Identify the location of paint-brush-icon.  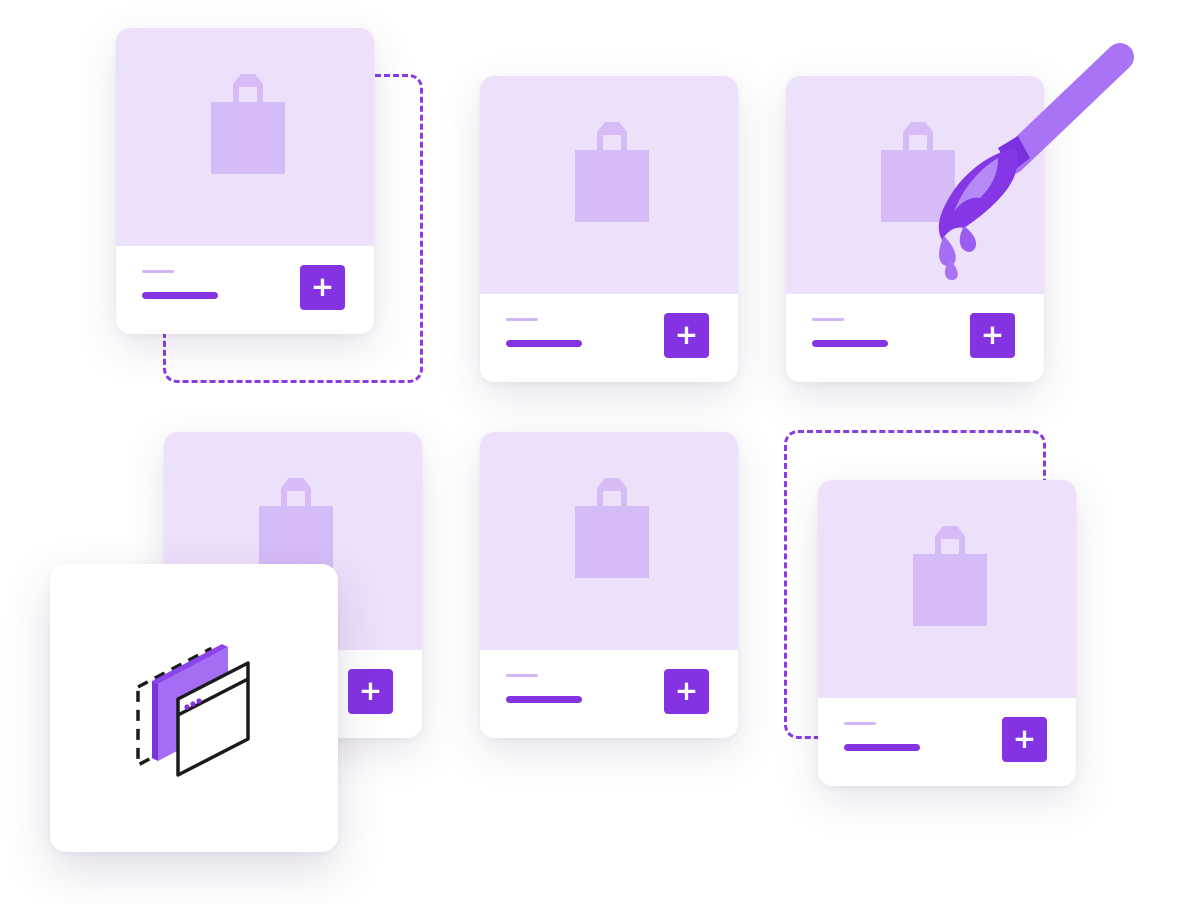
(1036, 161).